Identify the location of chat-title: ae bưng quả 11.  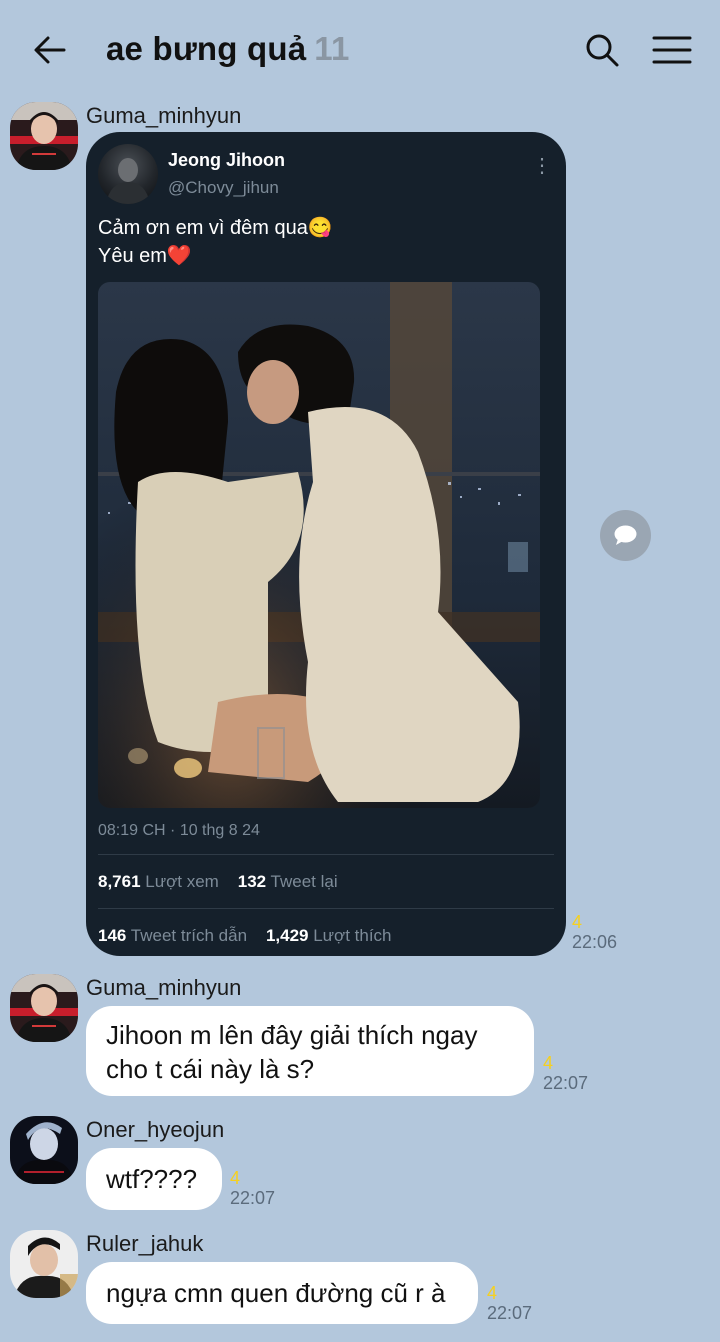
(228, 49).